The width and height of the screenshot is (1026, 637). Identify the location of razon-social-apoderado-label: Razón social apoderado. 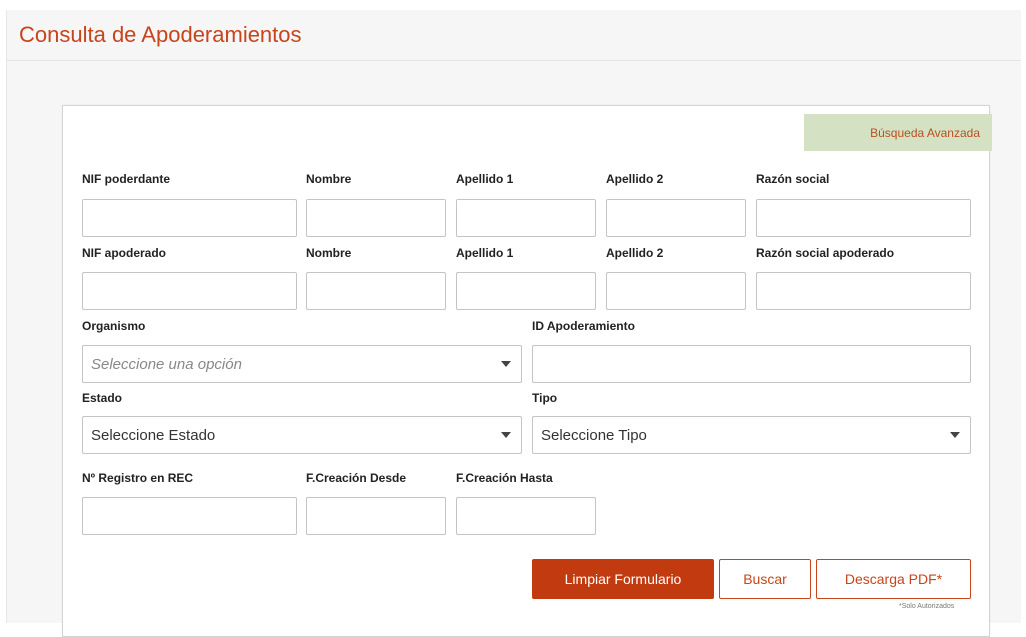
(825, 253).